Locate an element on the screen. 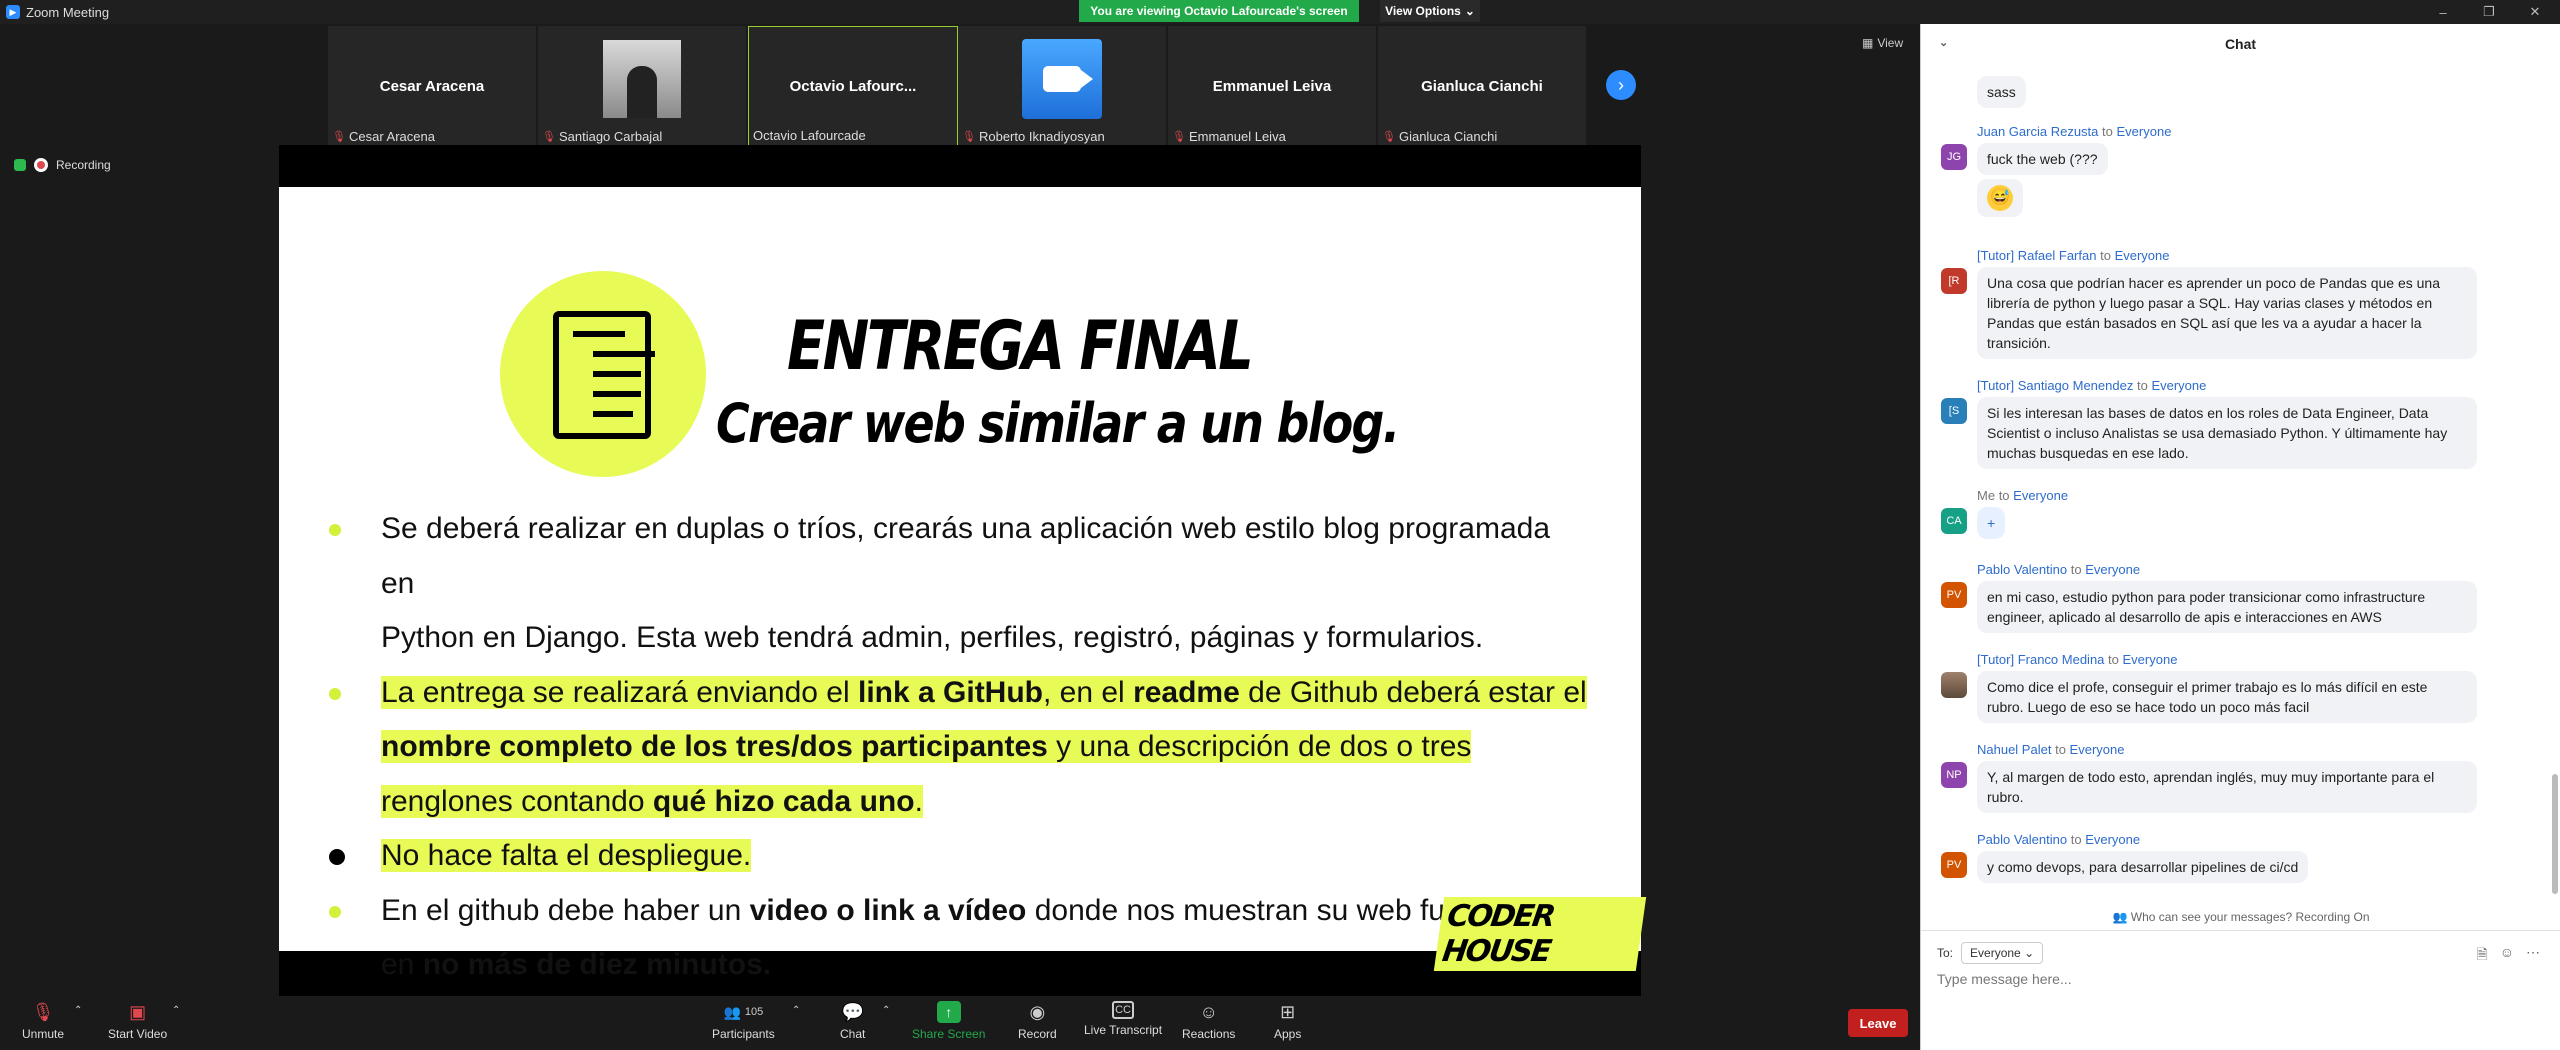 Image resolution: width=2560 pixels, height=1050 pixels. chat-message-input is located at coordinates (2237, 979).